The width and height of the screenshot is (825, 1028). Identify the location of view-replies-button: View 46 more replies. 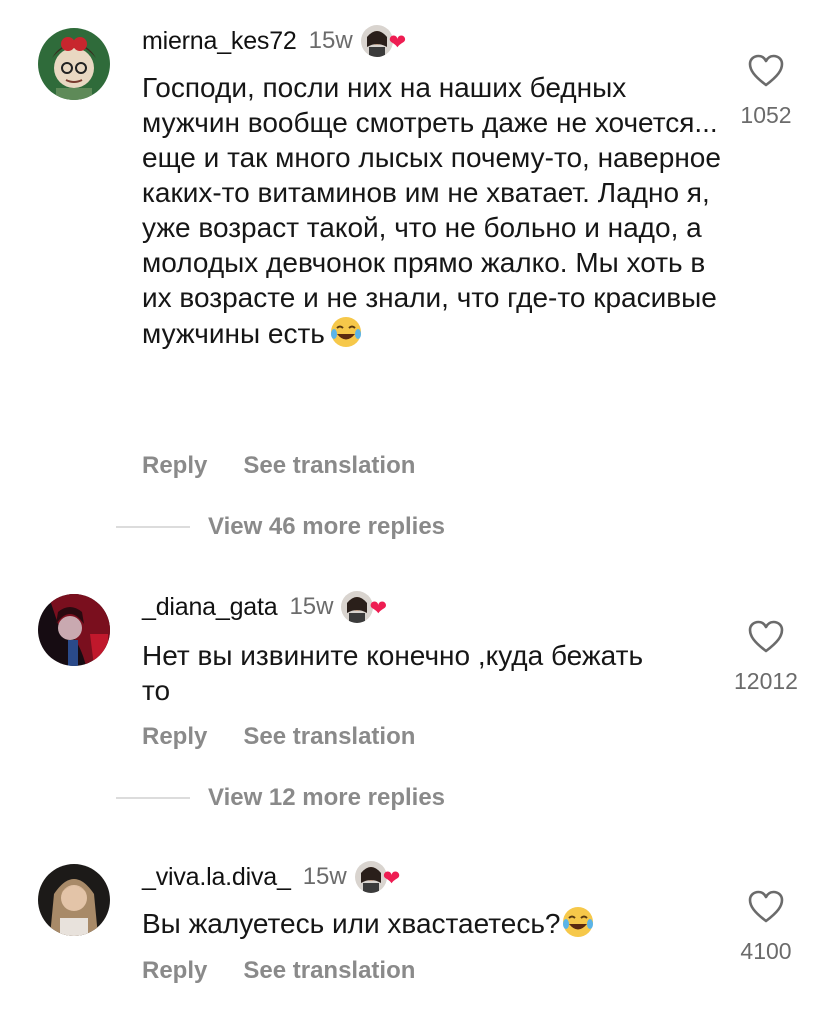
(280, 527).